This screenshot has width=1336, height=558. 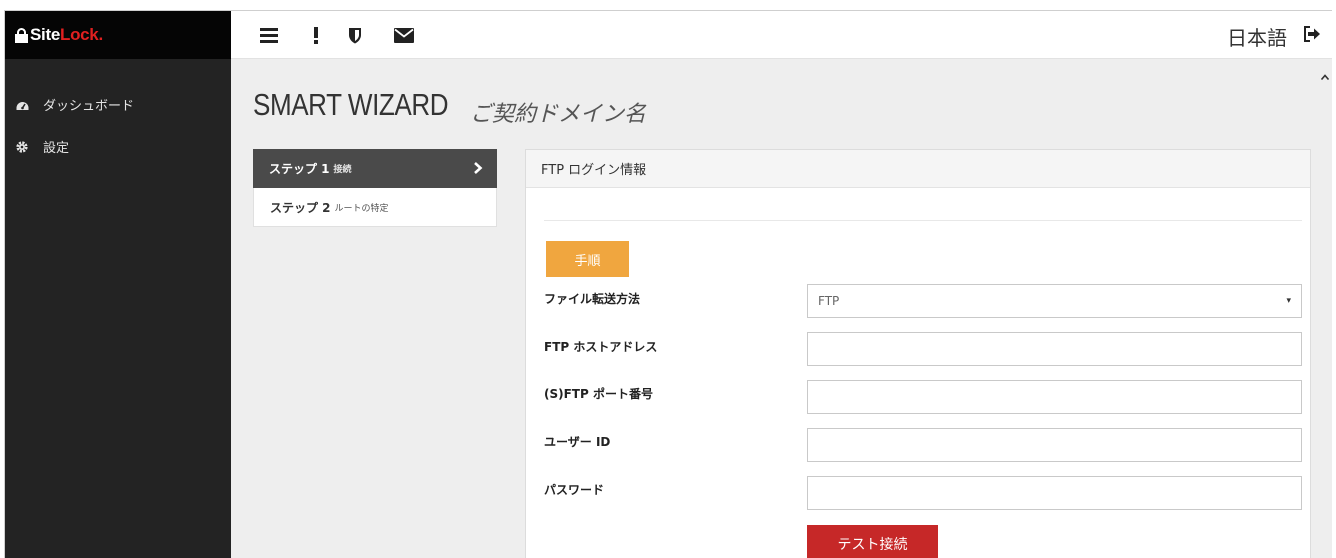 What do you see at coordinates (923, 220) in the screenshot?
I see `divider` at bounding box center [923, 220].